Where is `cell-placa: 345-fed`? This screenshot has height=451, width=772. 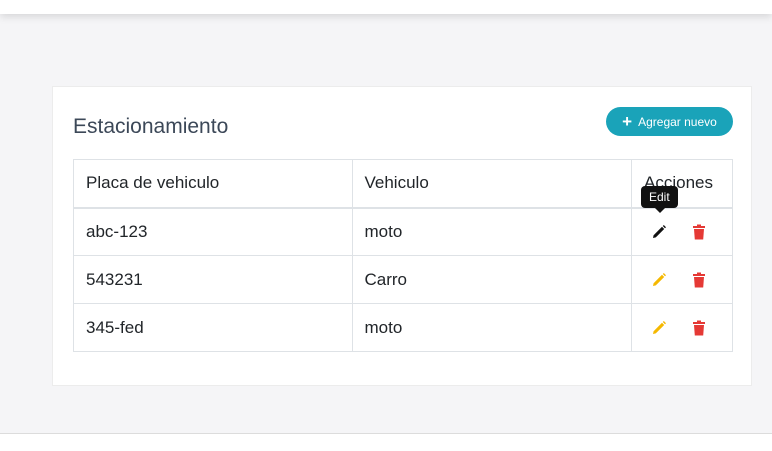 cell-placa: 345-fed is located at coordinates (213, 327).